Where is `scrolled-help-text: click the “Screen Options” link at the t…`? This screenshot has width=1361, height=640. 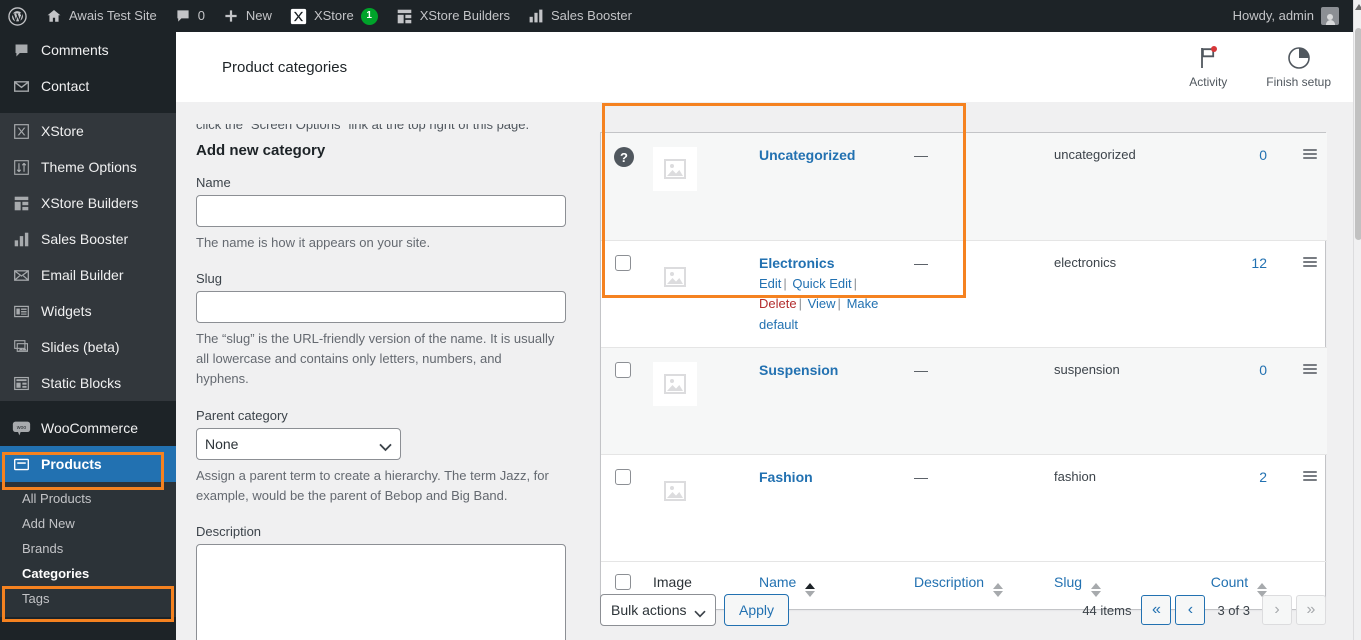
scrolled-help-text: click the “Screen Options” link at the t… is located at coordinates (363, 128).